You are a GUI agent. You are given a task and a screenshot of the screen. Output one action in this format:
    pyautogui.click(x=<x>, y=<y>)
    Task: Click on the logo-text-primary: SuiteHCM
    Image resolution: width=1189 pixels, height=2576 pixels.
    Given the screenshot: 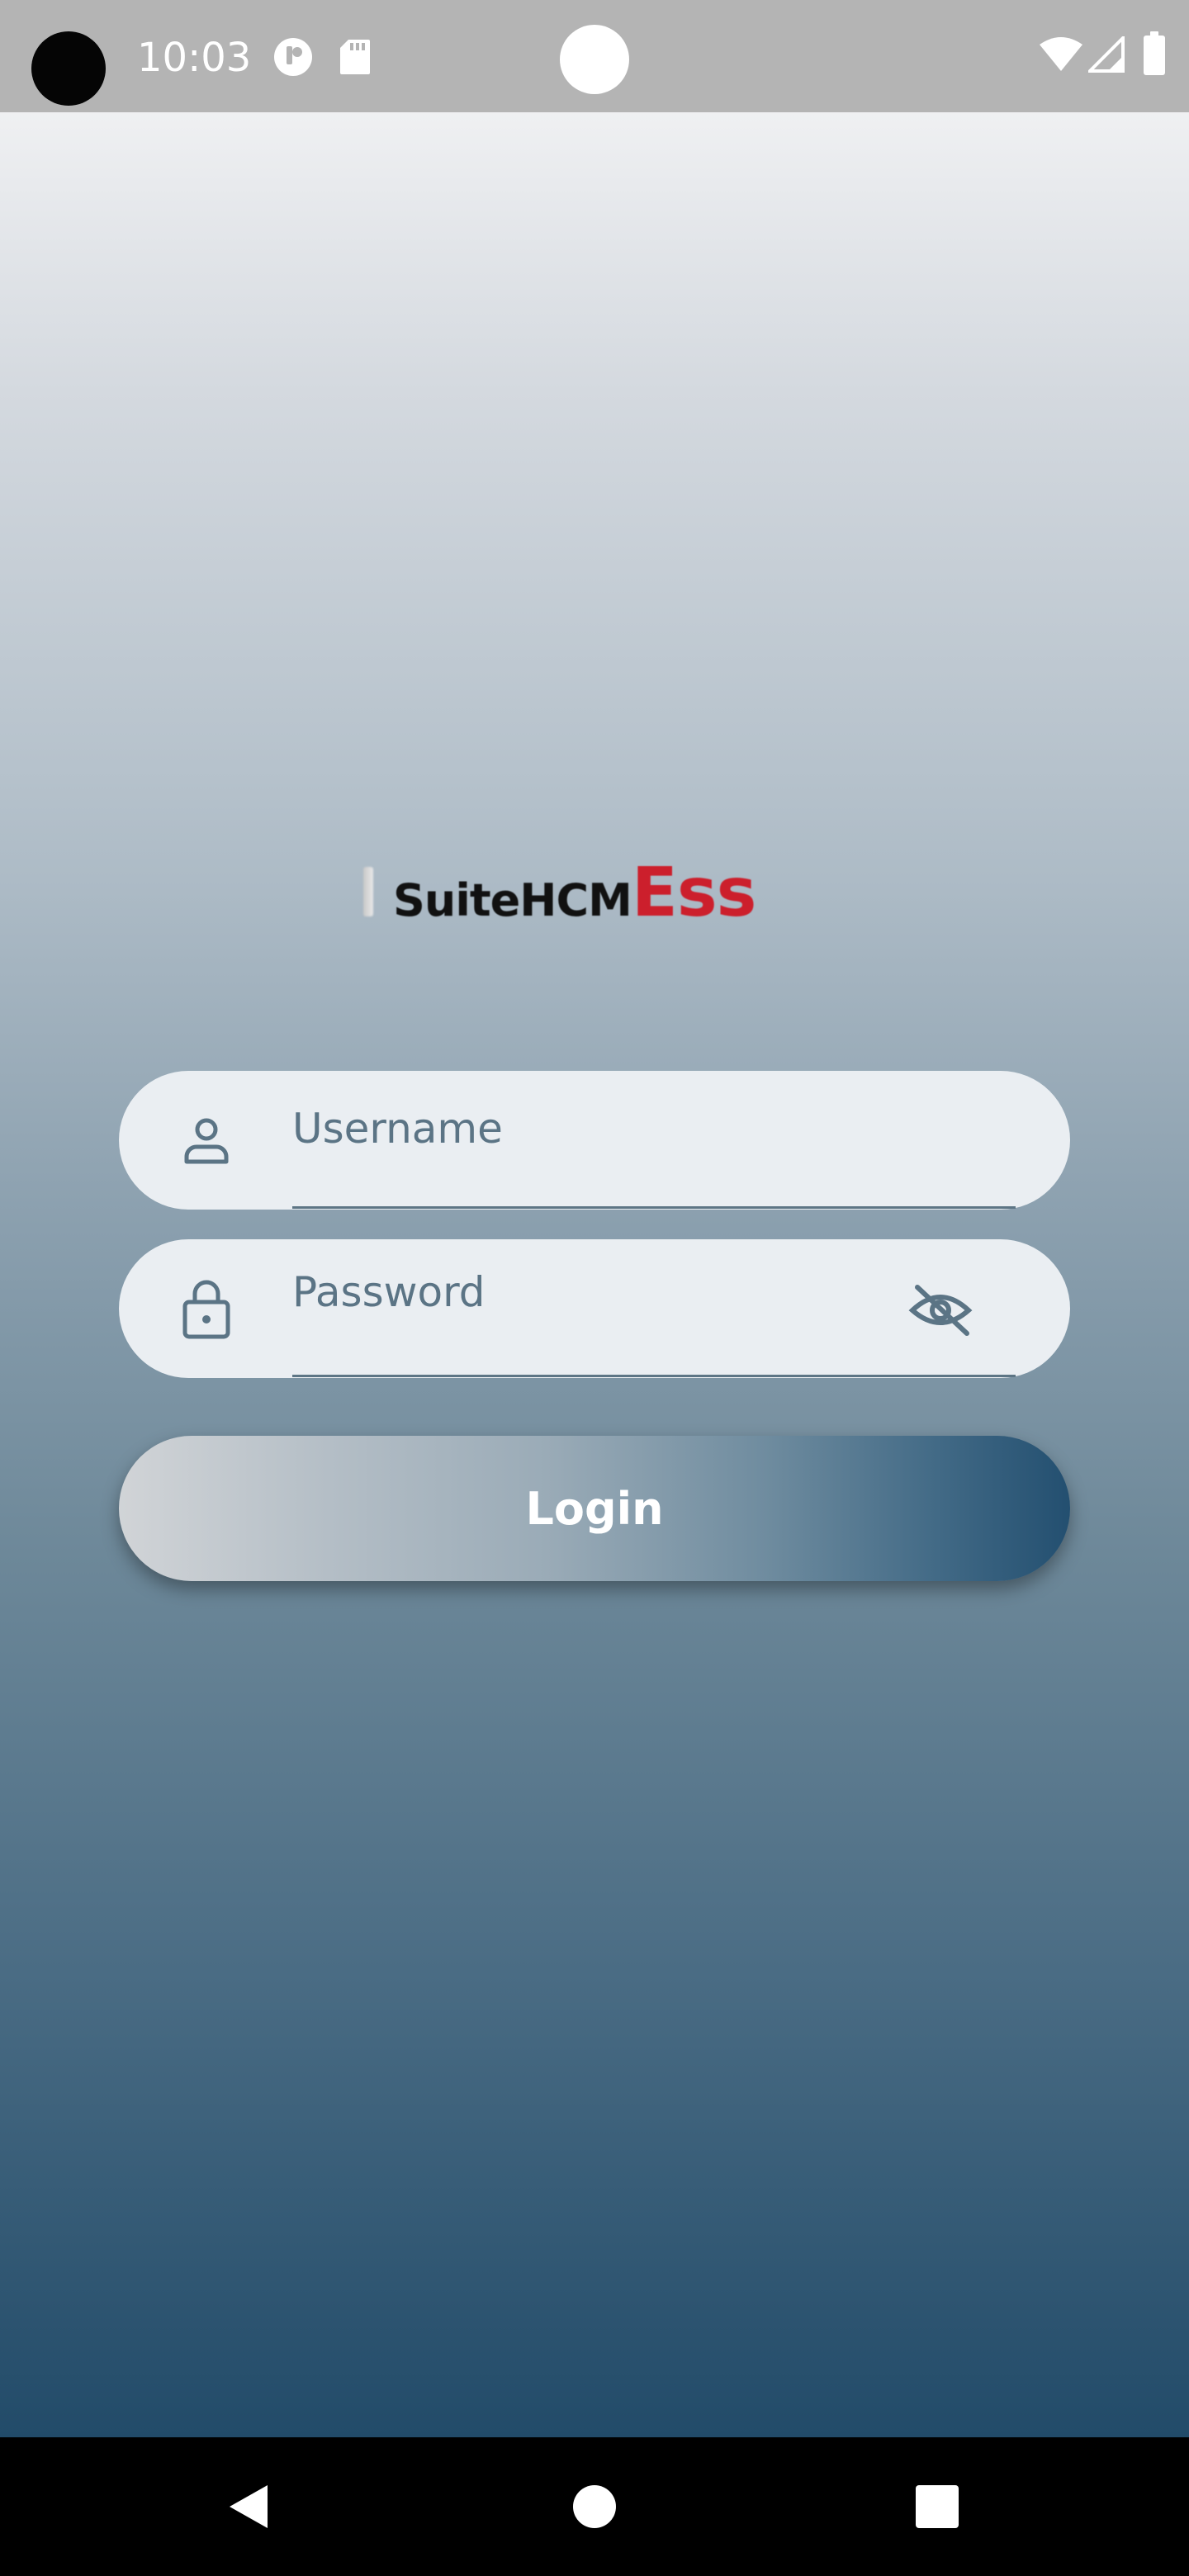 What is the action you would take?
    pyautogui.click(x=512, y=900)
    